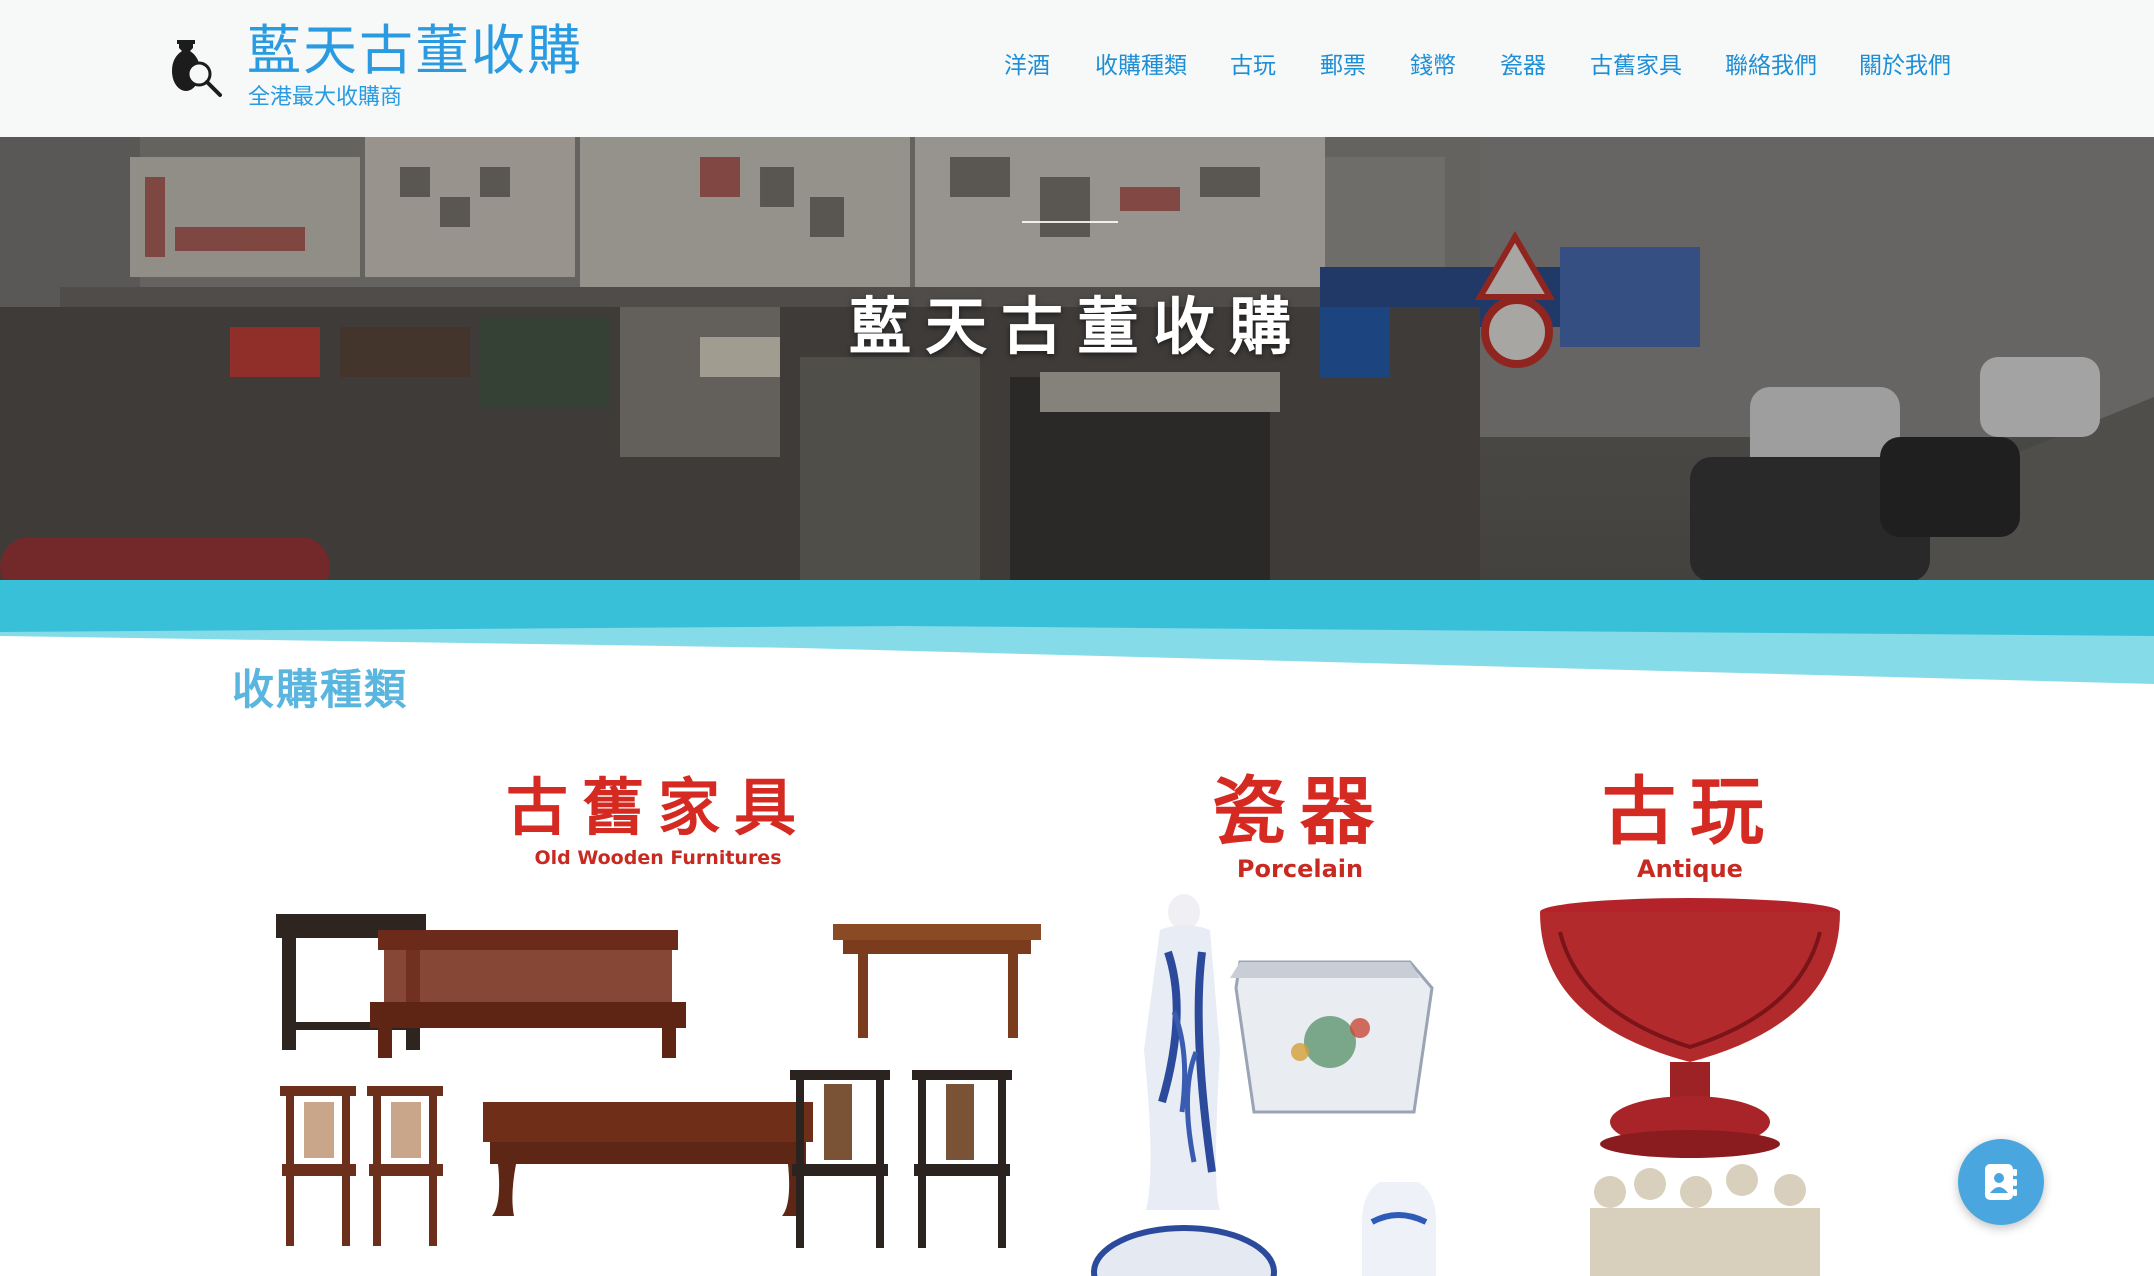  Describe the element at coordinates (1905, 66) in the screenshot. I see `nav-item-about: 關於我們` at that location.